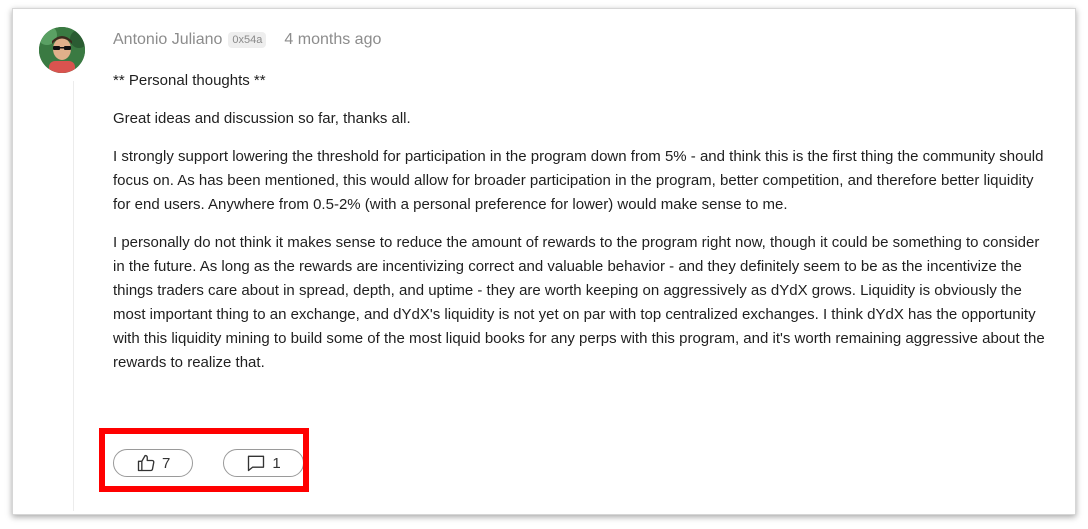 Image resolution: width=1088 pixels, height=529 pixels. Describe the element at coordinates (256, 463) in the screenshot. I see `comment-icon` at that location.